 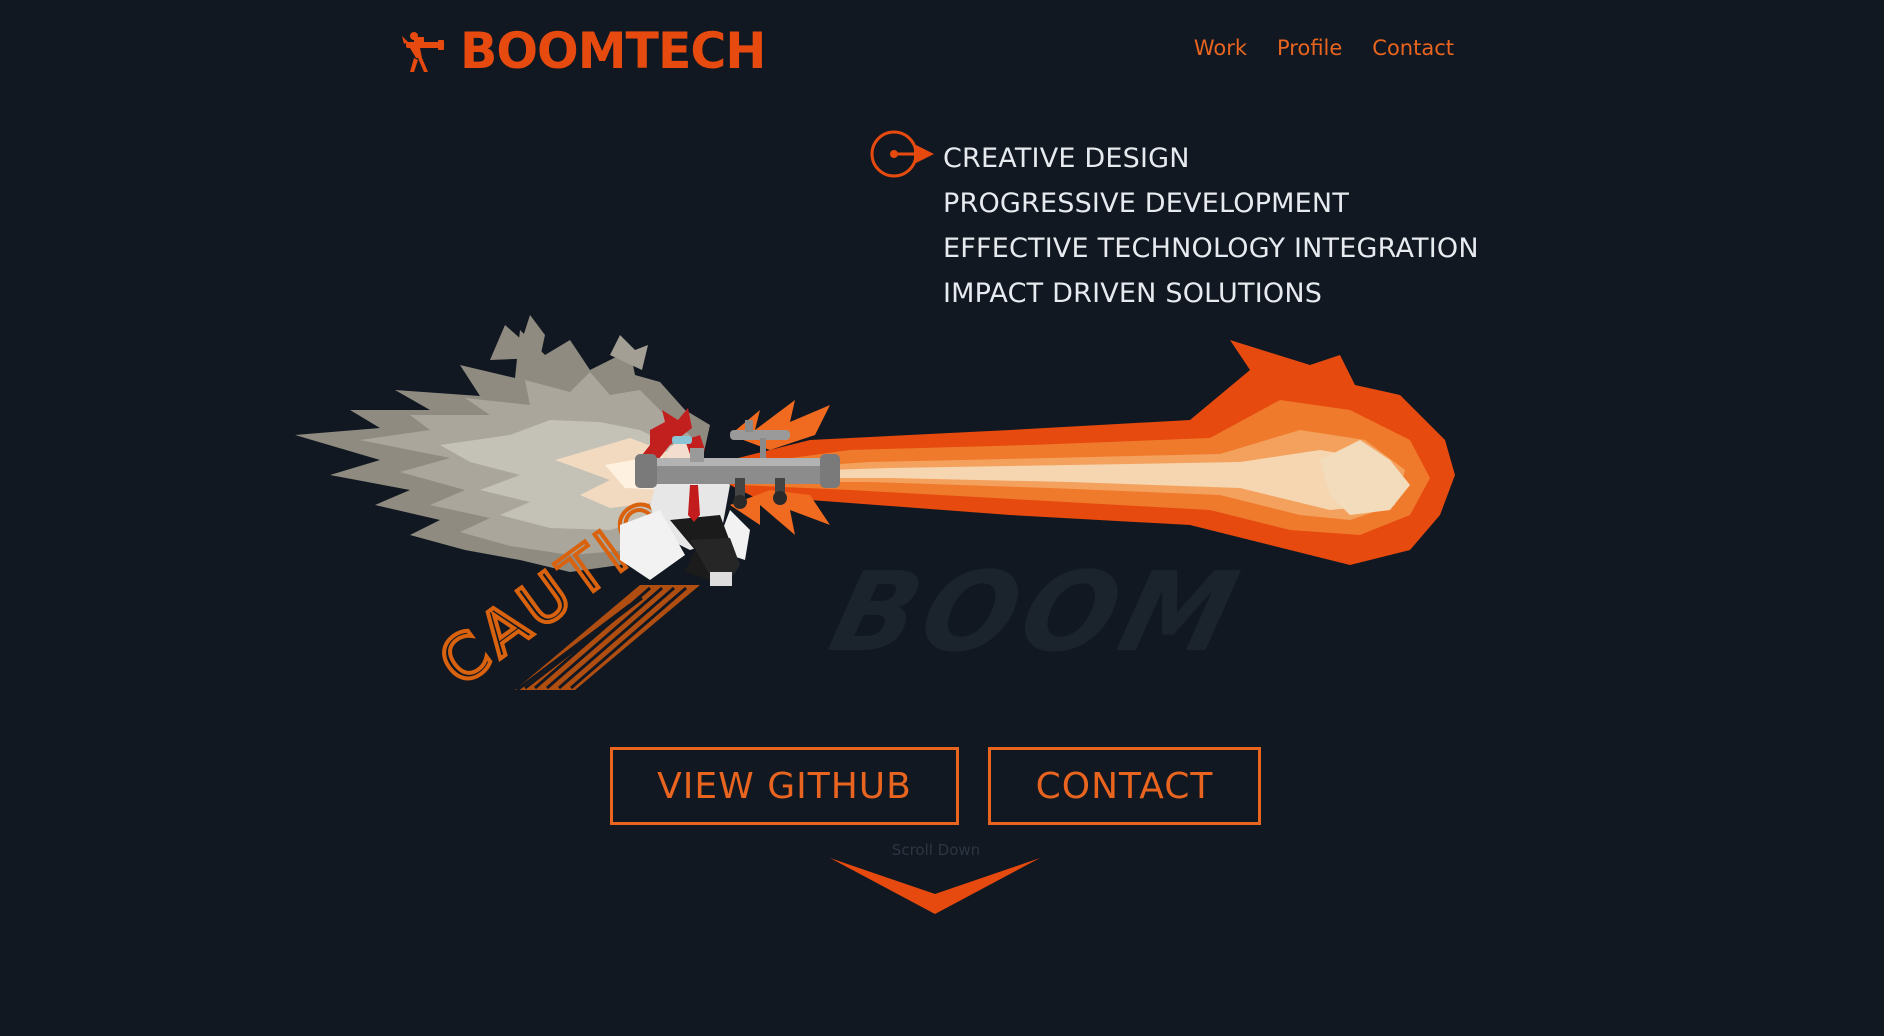 I want to click on main-nav: Work Profile Contact, so click(x=1324, y=48).